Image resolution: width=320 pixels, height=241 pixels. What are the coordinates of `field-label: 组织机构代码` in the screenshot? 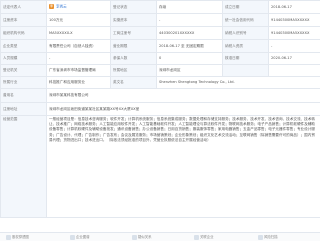 It's located at (24, 33).